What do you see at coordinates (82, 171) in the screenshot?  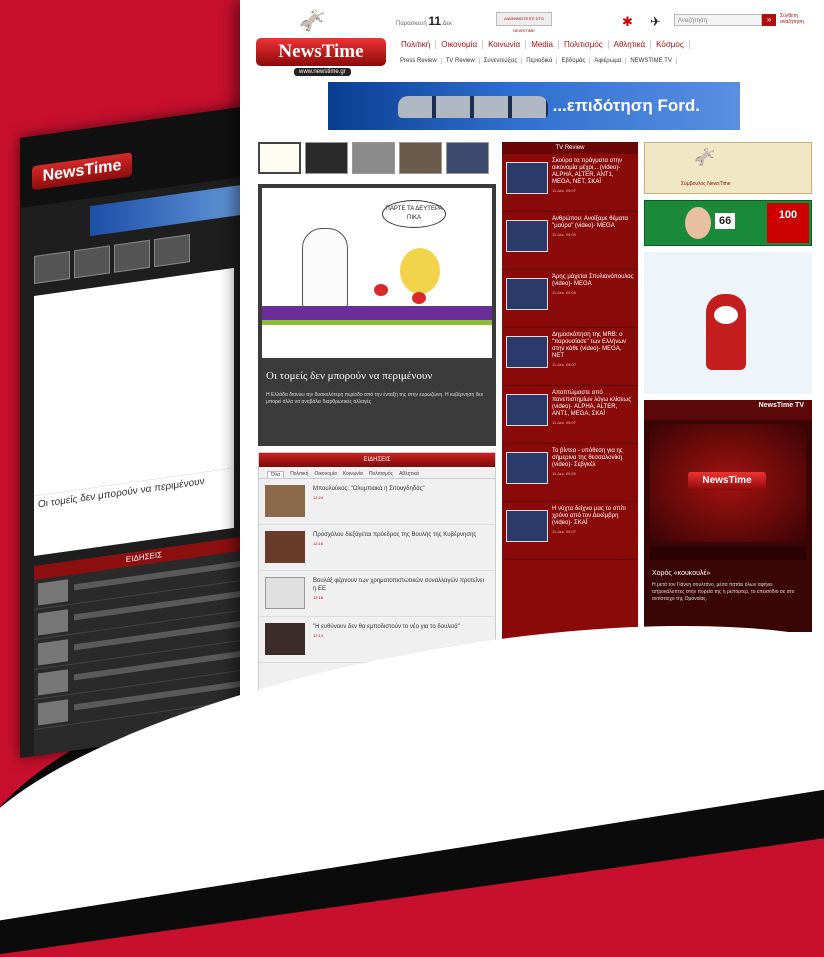 I see `back-page-logo: NewsTime` at bounding box center [82, 171].